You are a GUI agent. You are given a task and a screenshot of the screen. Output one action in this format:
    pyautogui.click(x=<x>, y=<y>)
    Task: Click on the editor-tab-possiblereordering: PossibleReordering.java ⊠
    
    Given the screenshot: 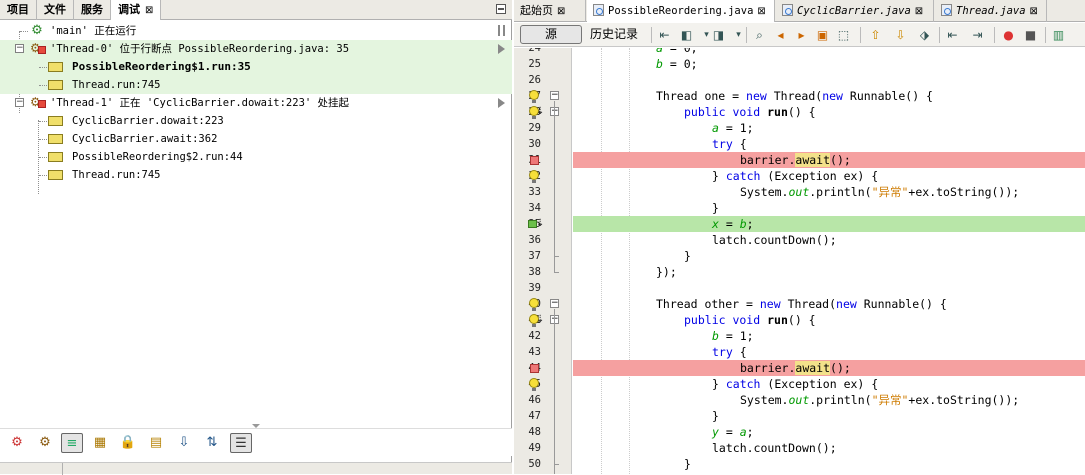 What is the action you would take?
    pyautogui.click(x=681, y=11)
    